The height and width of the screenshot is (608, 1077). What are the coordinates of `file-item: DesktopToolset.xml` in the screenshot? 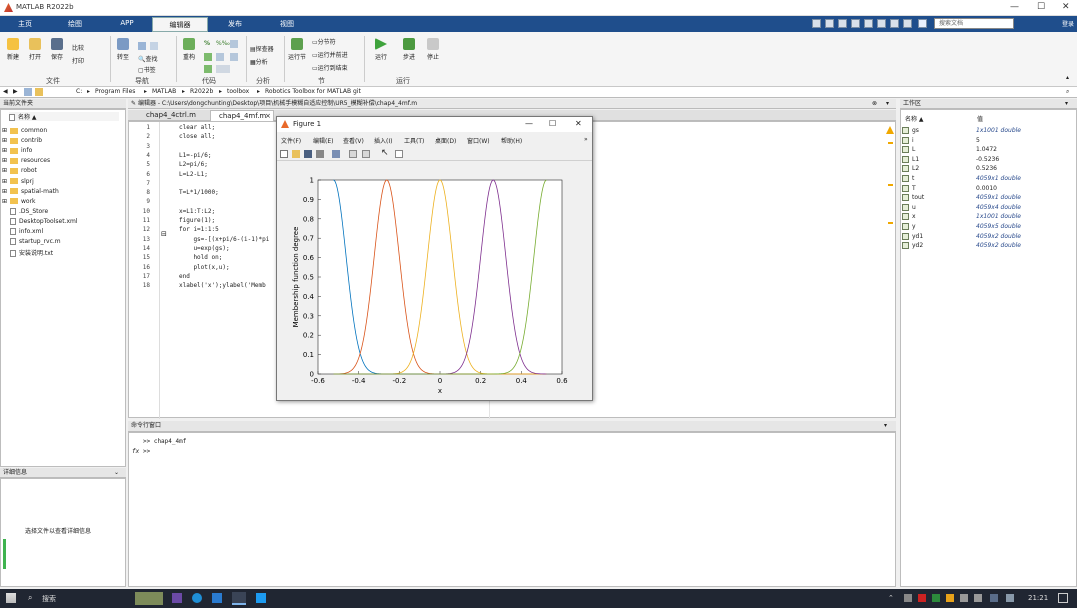 It's located at (44, 221).